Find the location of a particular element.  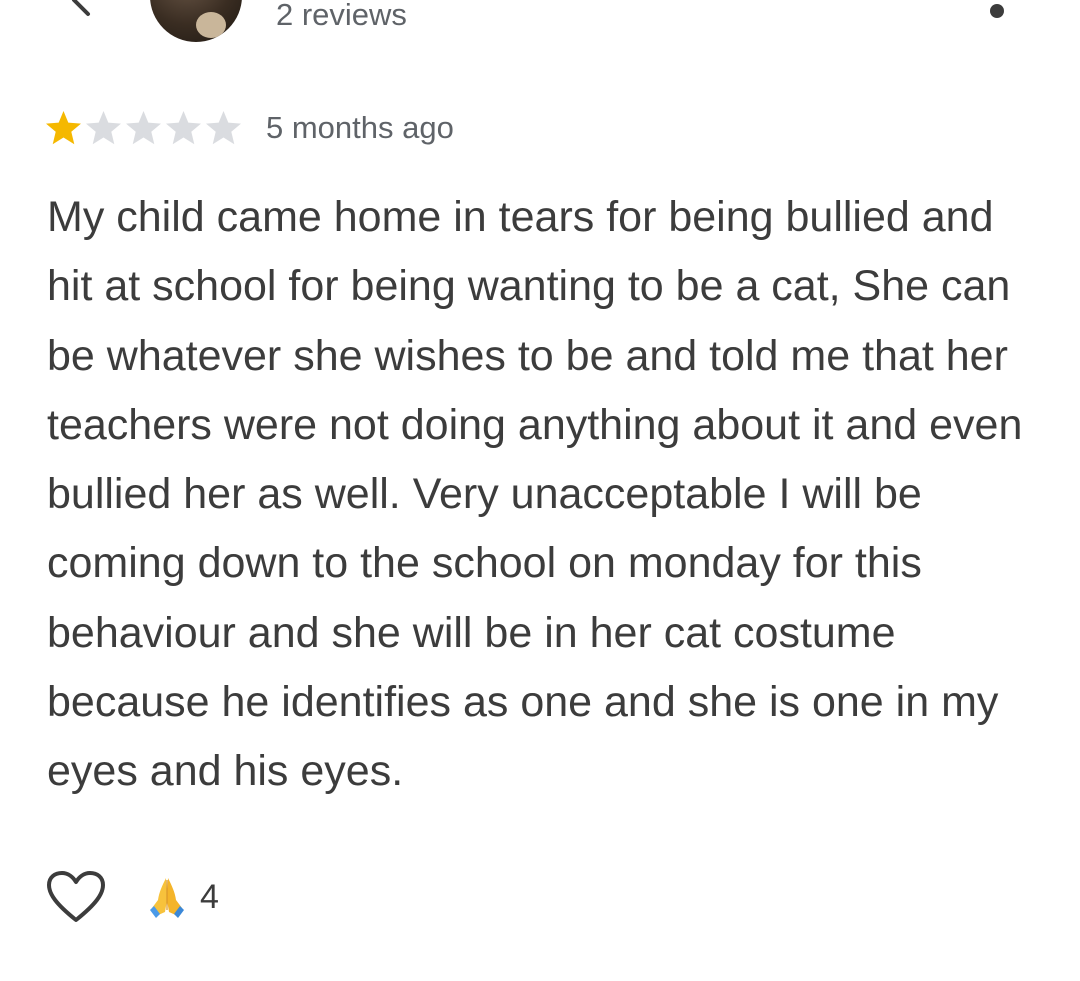

folded-hands-icon is located at coordinates (167, 898).